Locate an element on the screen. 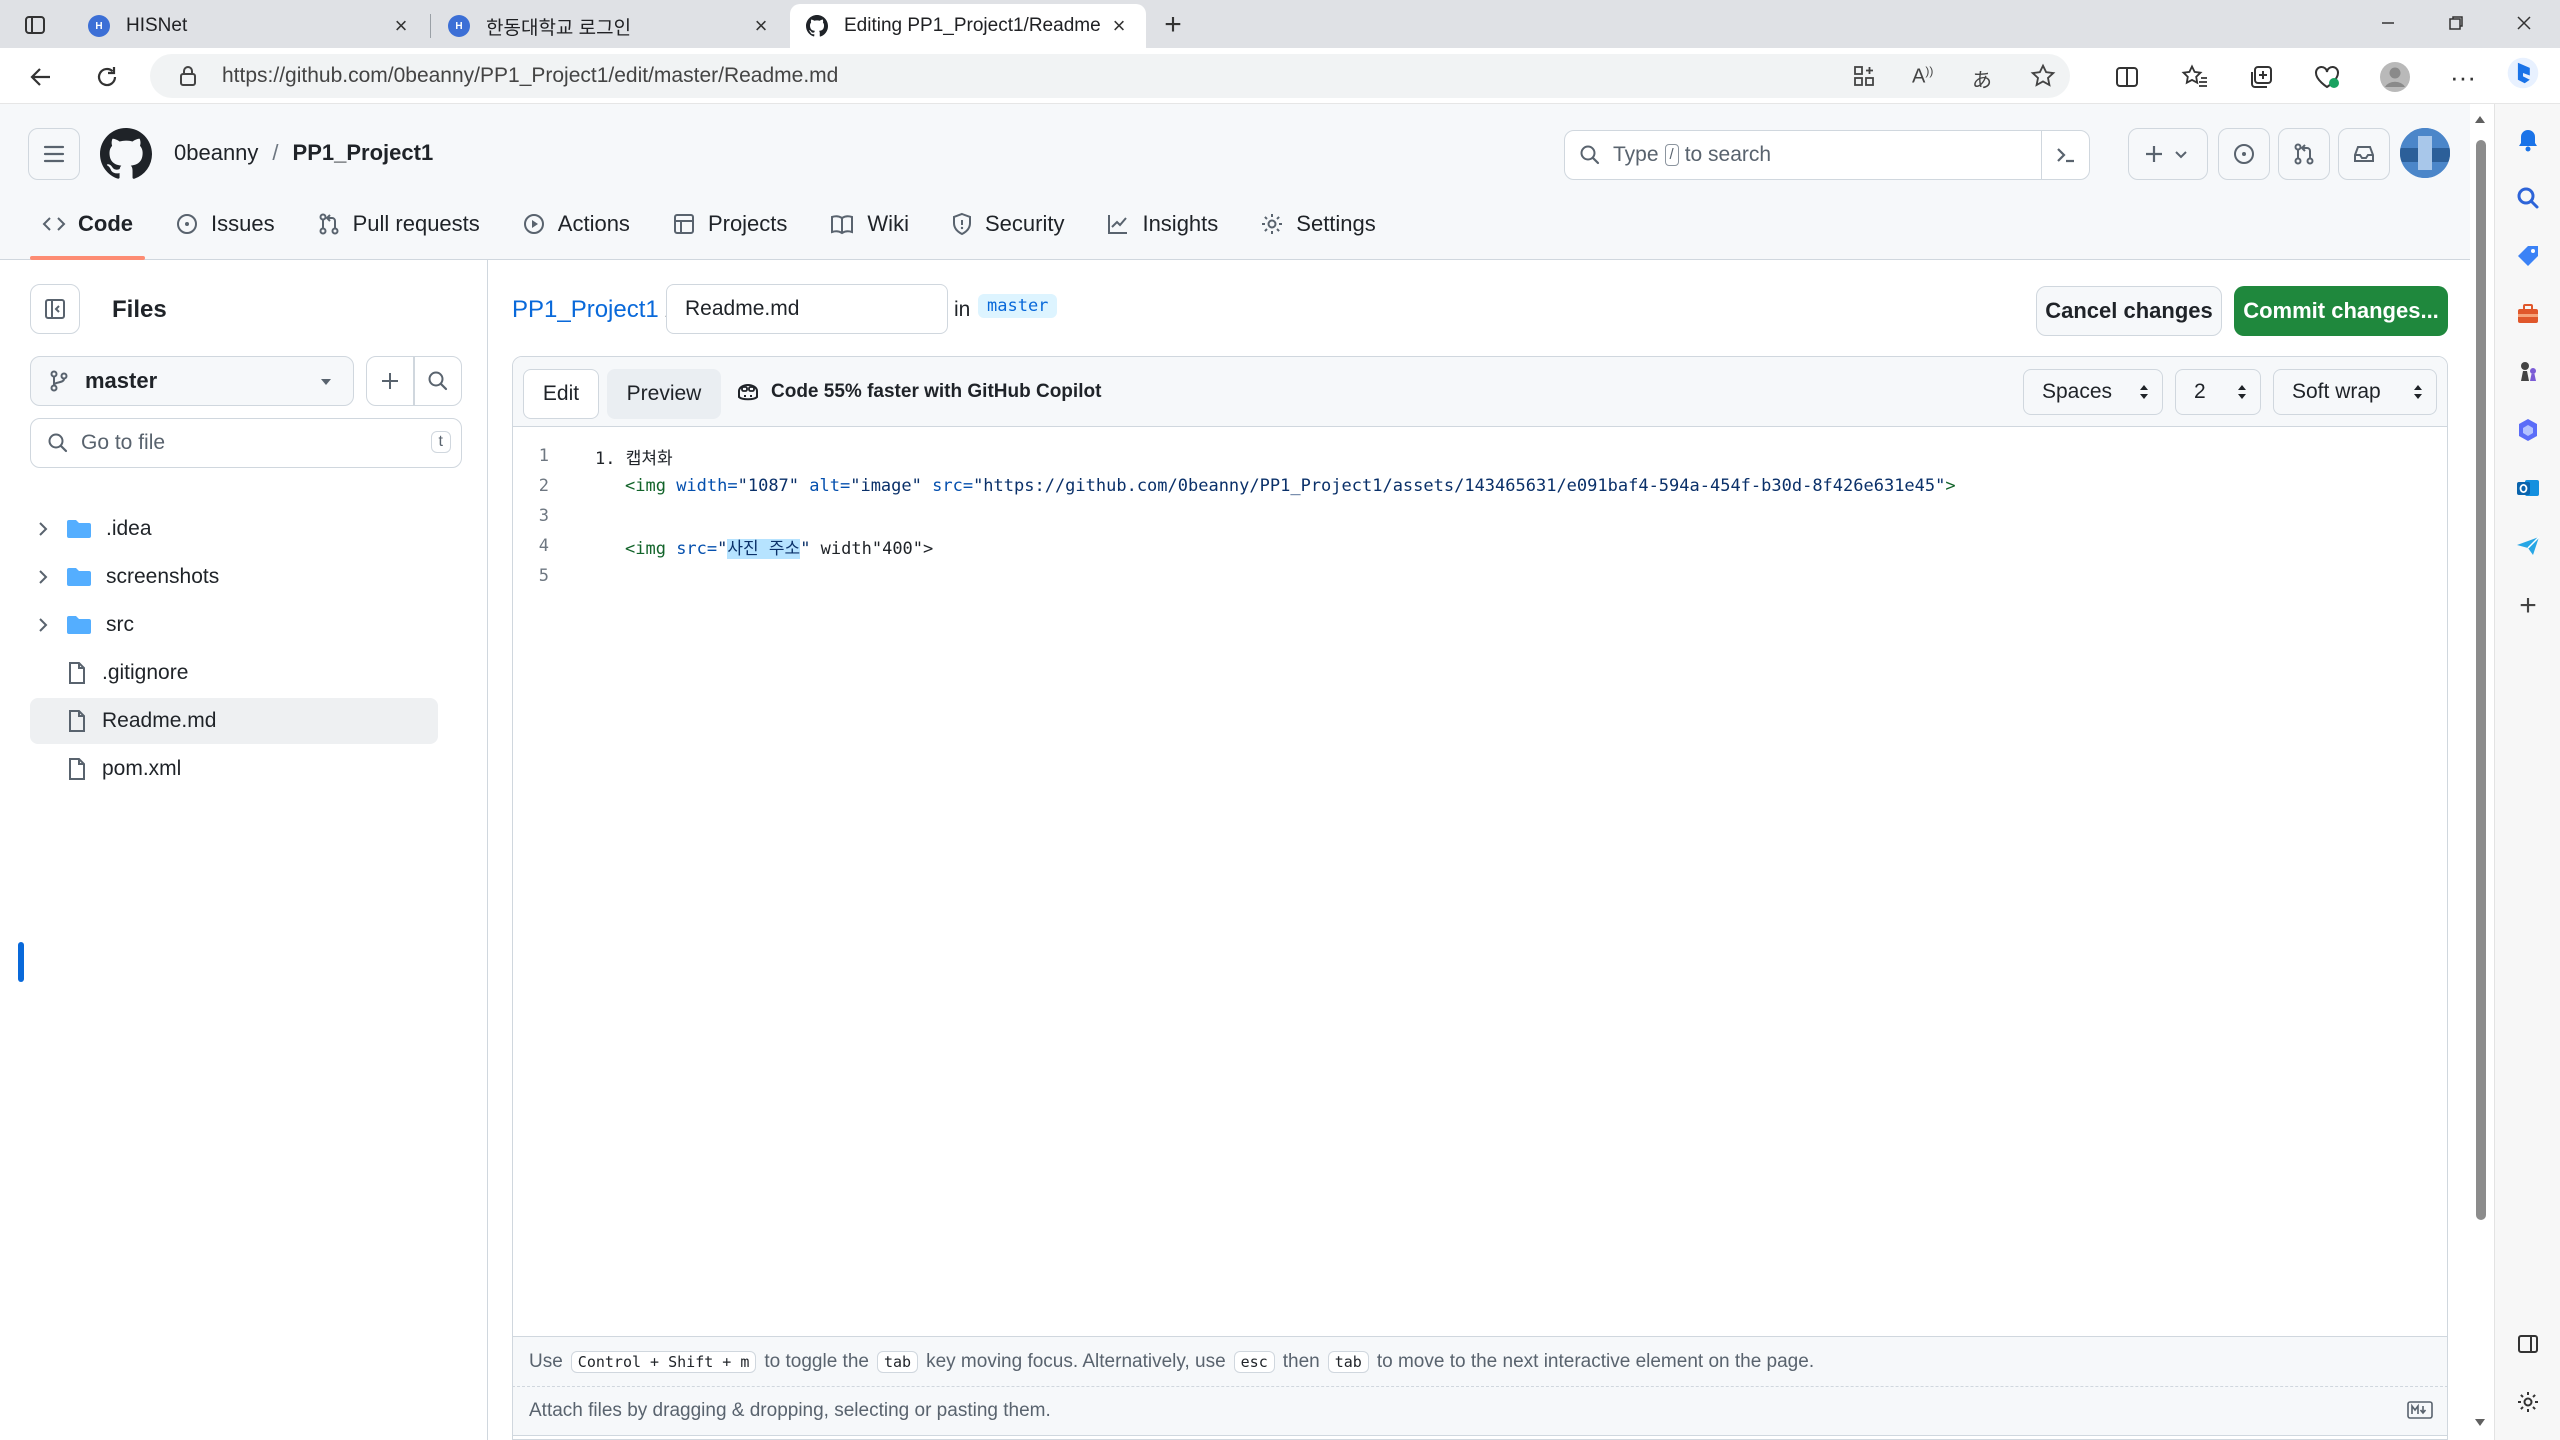 Image resolution: width=2560 pixels, height=1440 pixels. go-to-file-input: Go to file t is located at coordinates (246, 443).